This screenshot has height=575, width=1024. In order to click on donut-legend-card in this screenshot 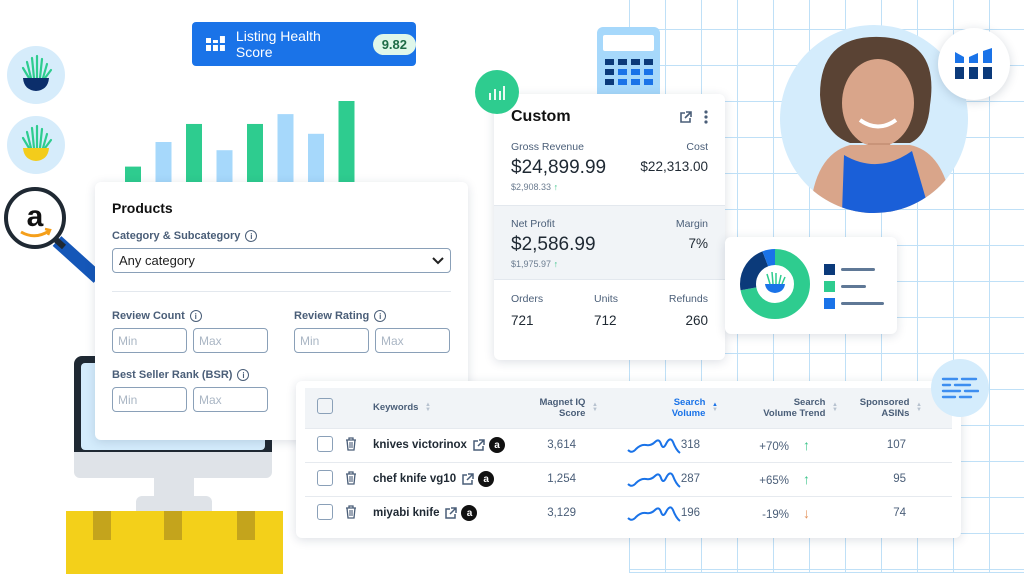, I will do `click(811, 285)`.